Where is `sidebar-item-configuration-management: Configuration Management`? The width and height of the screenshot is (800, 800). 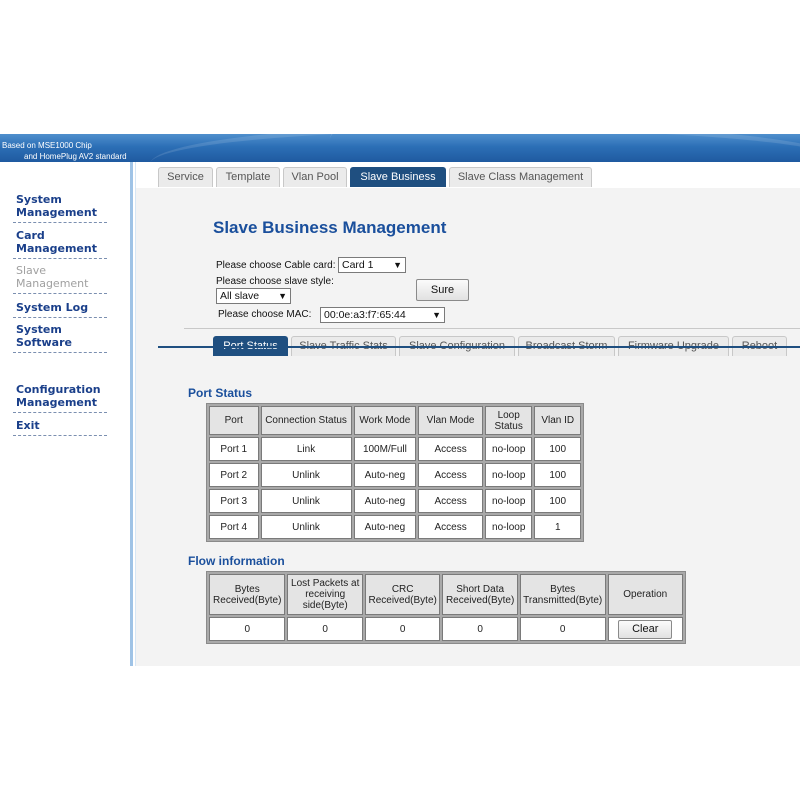
sidebar-item-configuration-management: Configuration Management is located at coordinates (60, 398).